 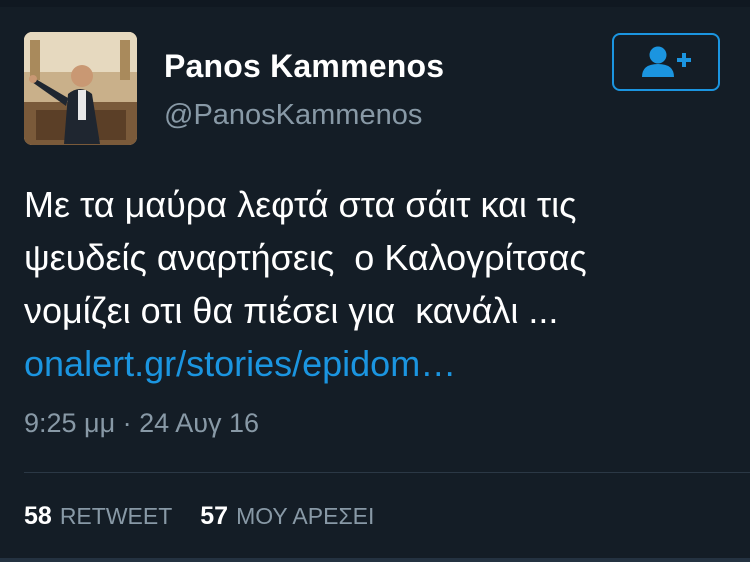 I want to click on avatar-photo, so click(x=80, y=88).